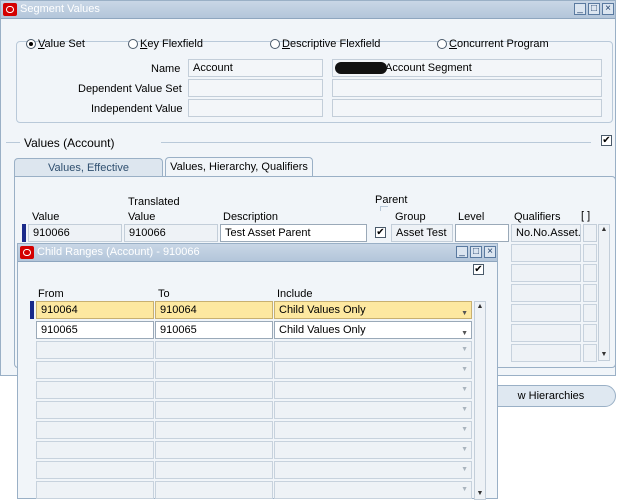 The width and height of the screenshot is (634, 500). Describe the element at coordinates (51, 294) in the screenshot. I see `col-from-header: From` at that location.